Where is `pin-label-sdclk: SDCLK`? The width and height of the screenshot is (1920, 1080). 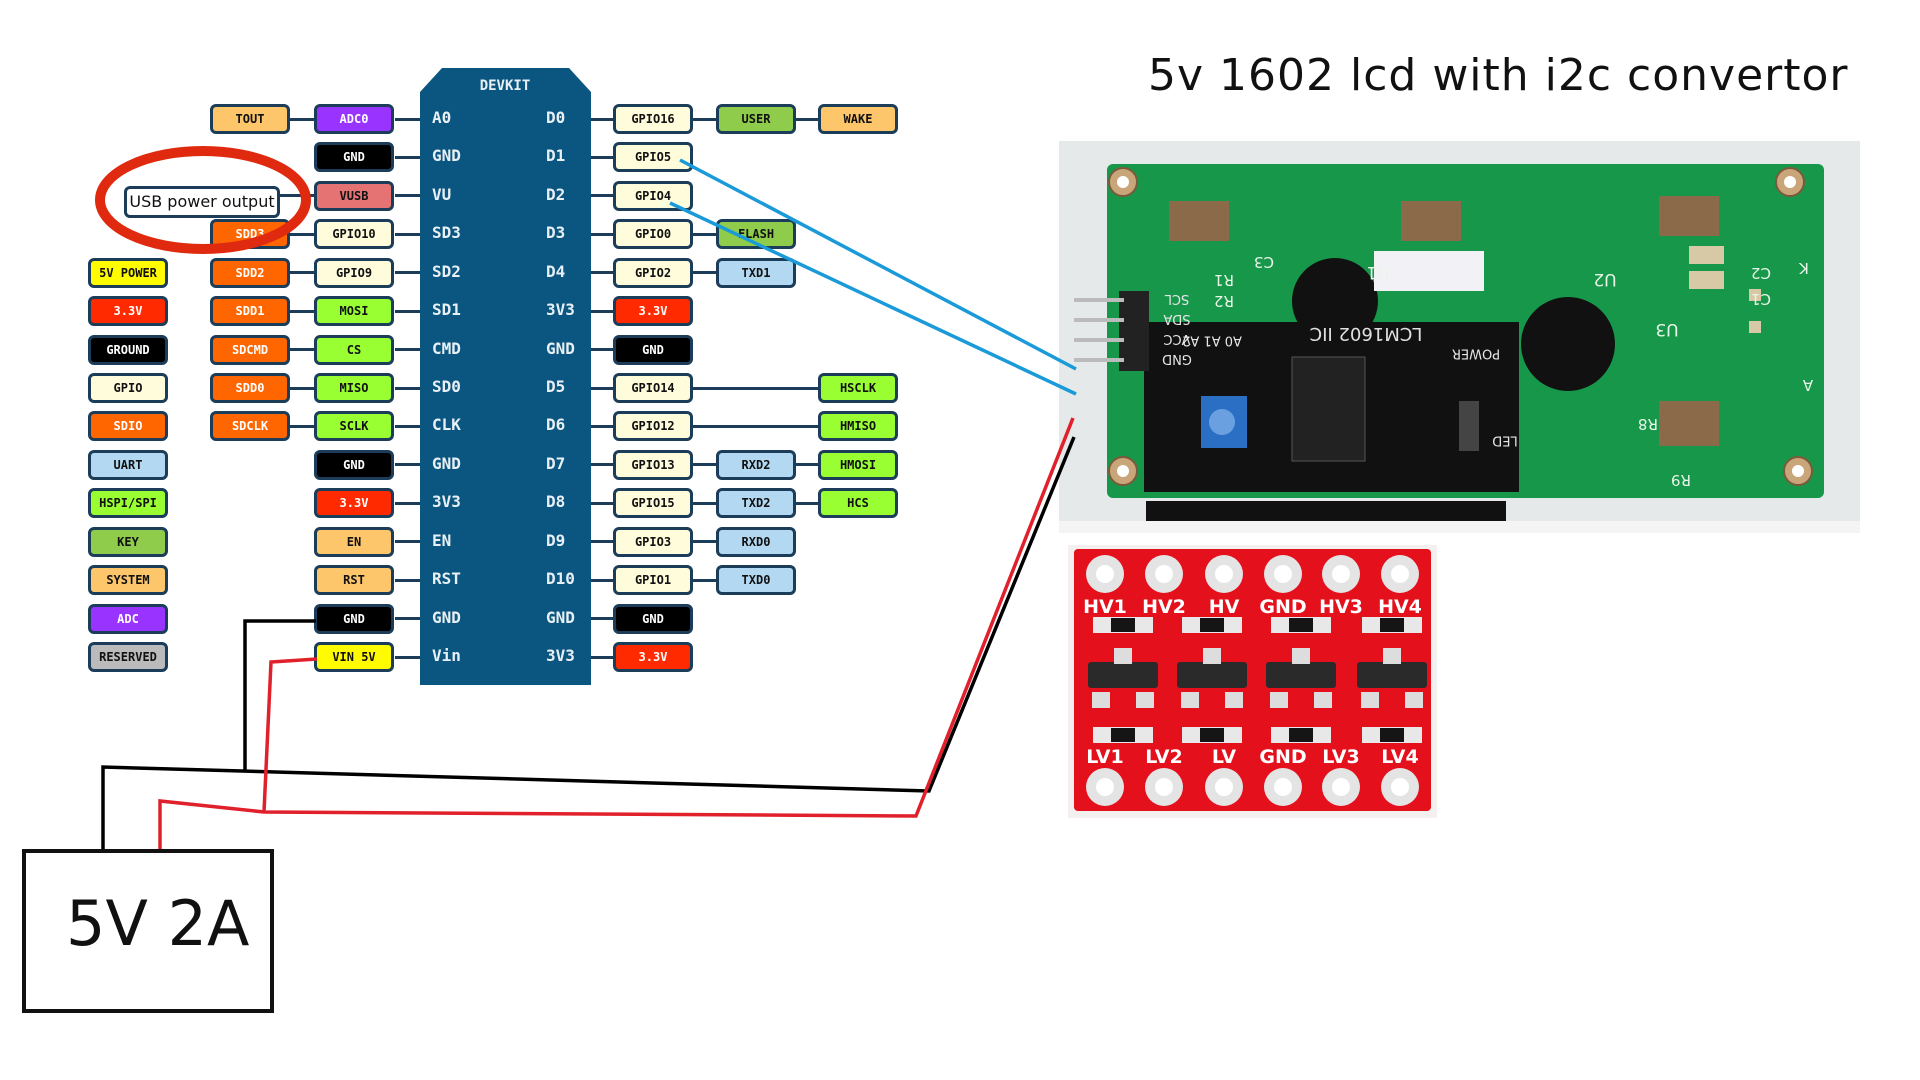 pin-label-sdclk: SDCLK is located at coordinates (250, 426).